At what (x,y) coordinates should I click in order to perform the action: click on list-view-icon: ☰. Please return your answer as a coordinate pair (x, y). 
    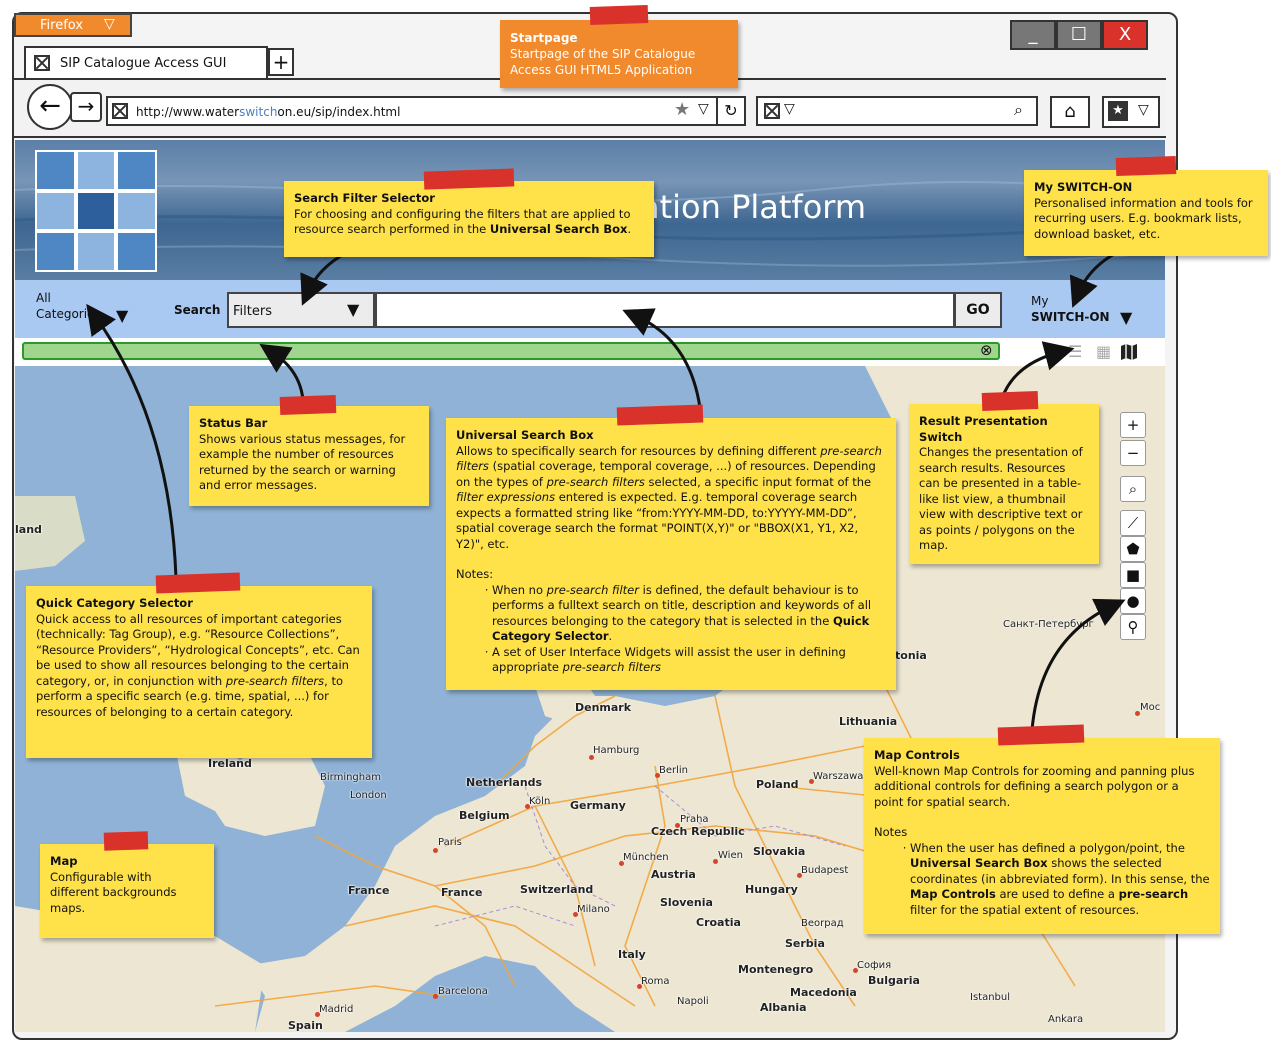
    Looking at the image, I should click on (1075, 351).